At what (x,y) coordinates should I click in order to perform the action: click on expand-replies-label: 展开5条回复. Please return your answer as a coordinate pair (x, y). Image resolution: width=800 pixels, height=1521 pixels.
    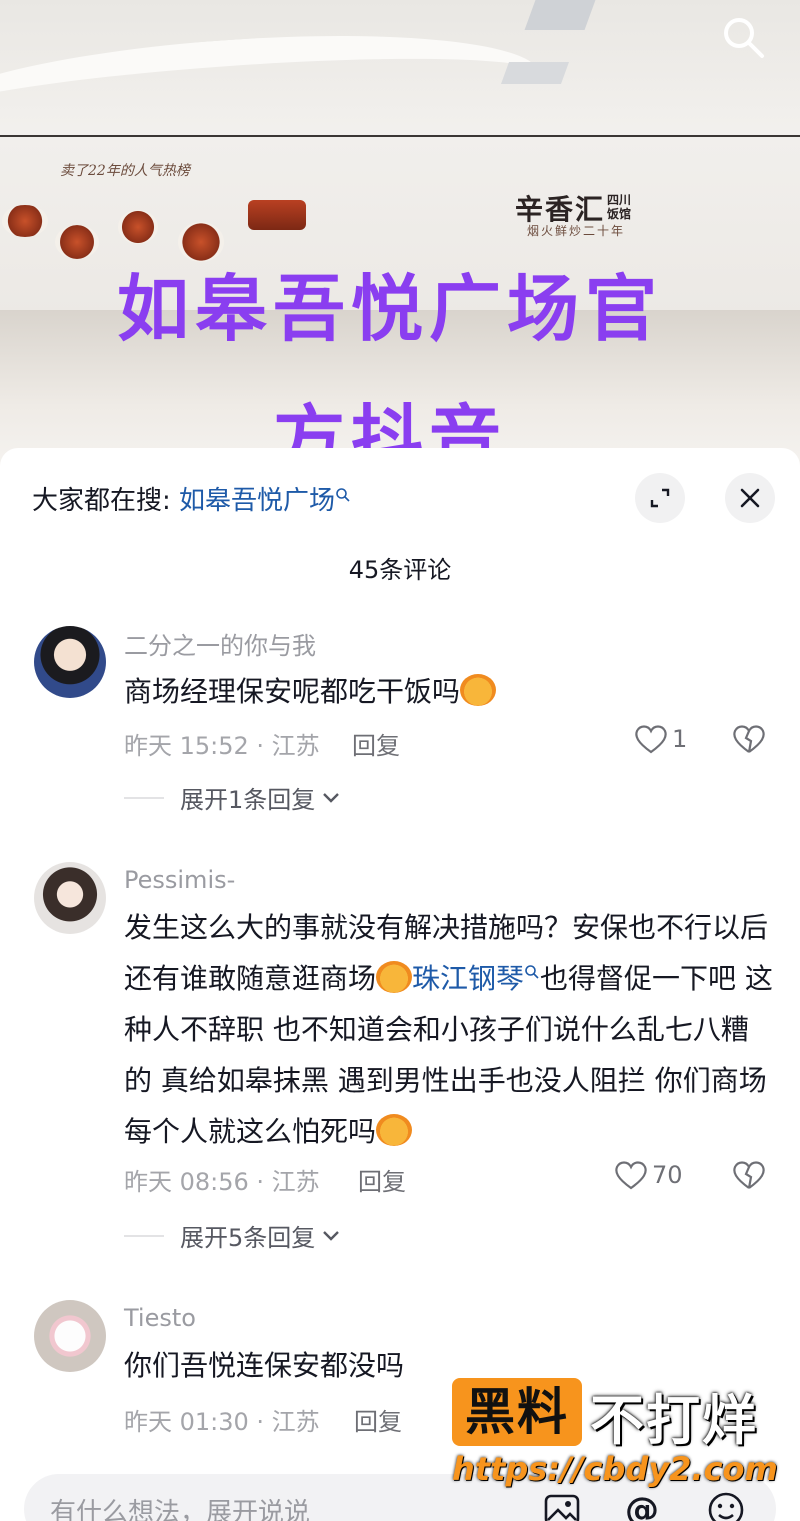
    Looking at the image, I should click on (248, 1238).